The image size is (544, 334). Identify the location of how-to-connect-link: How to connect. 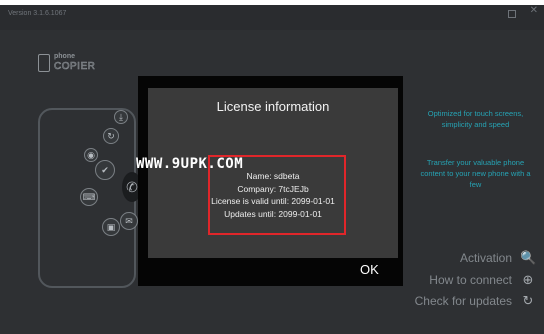
(470, 280).